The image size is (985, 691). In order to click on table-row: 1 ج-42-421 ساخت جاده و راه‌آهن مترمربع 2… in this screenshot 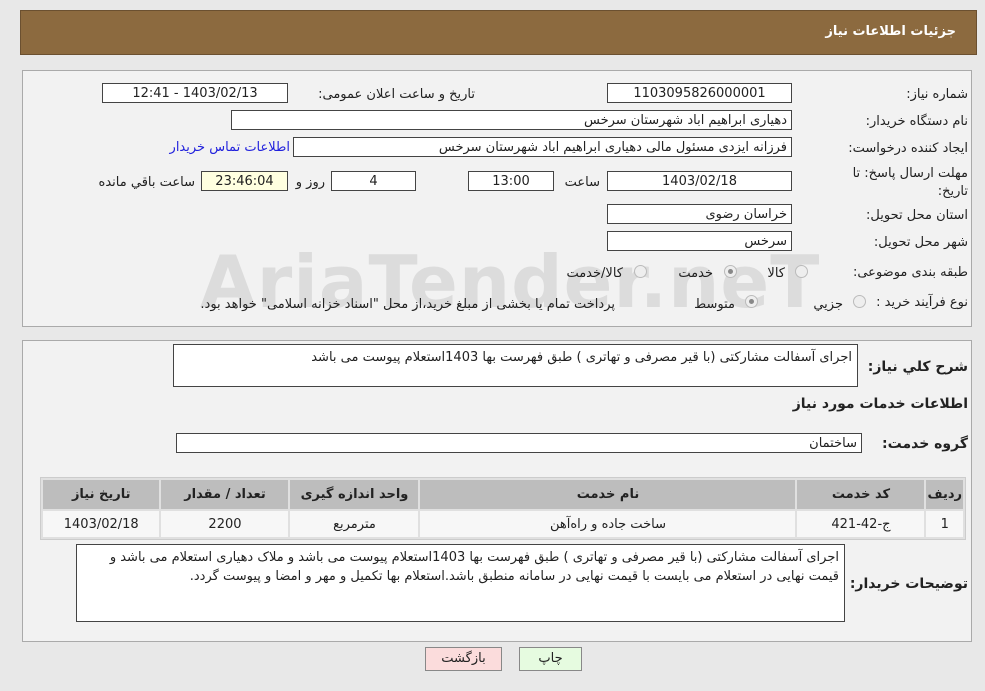, I will do `click(503, 524)`.